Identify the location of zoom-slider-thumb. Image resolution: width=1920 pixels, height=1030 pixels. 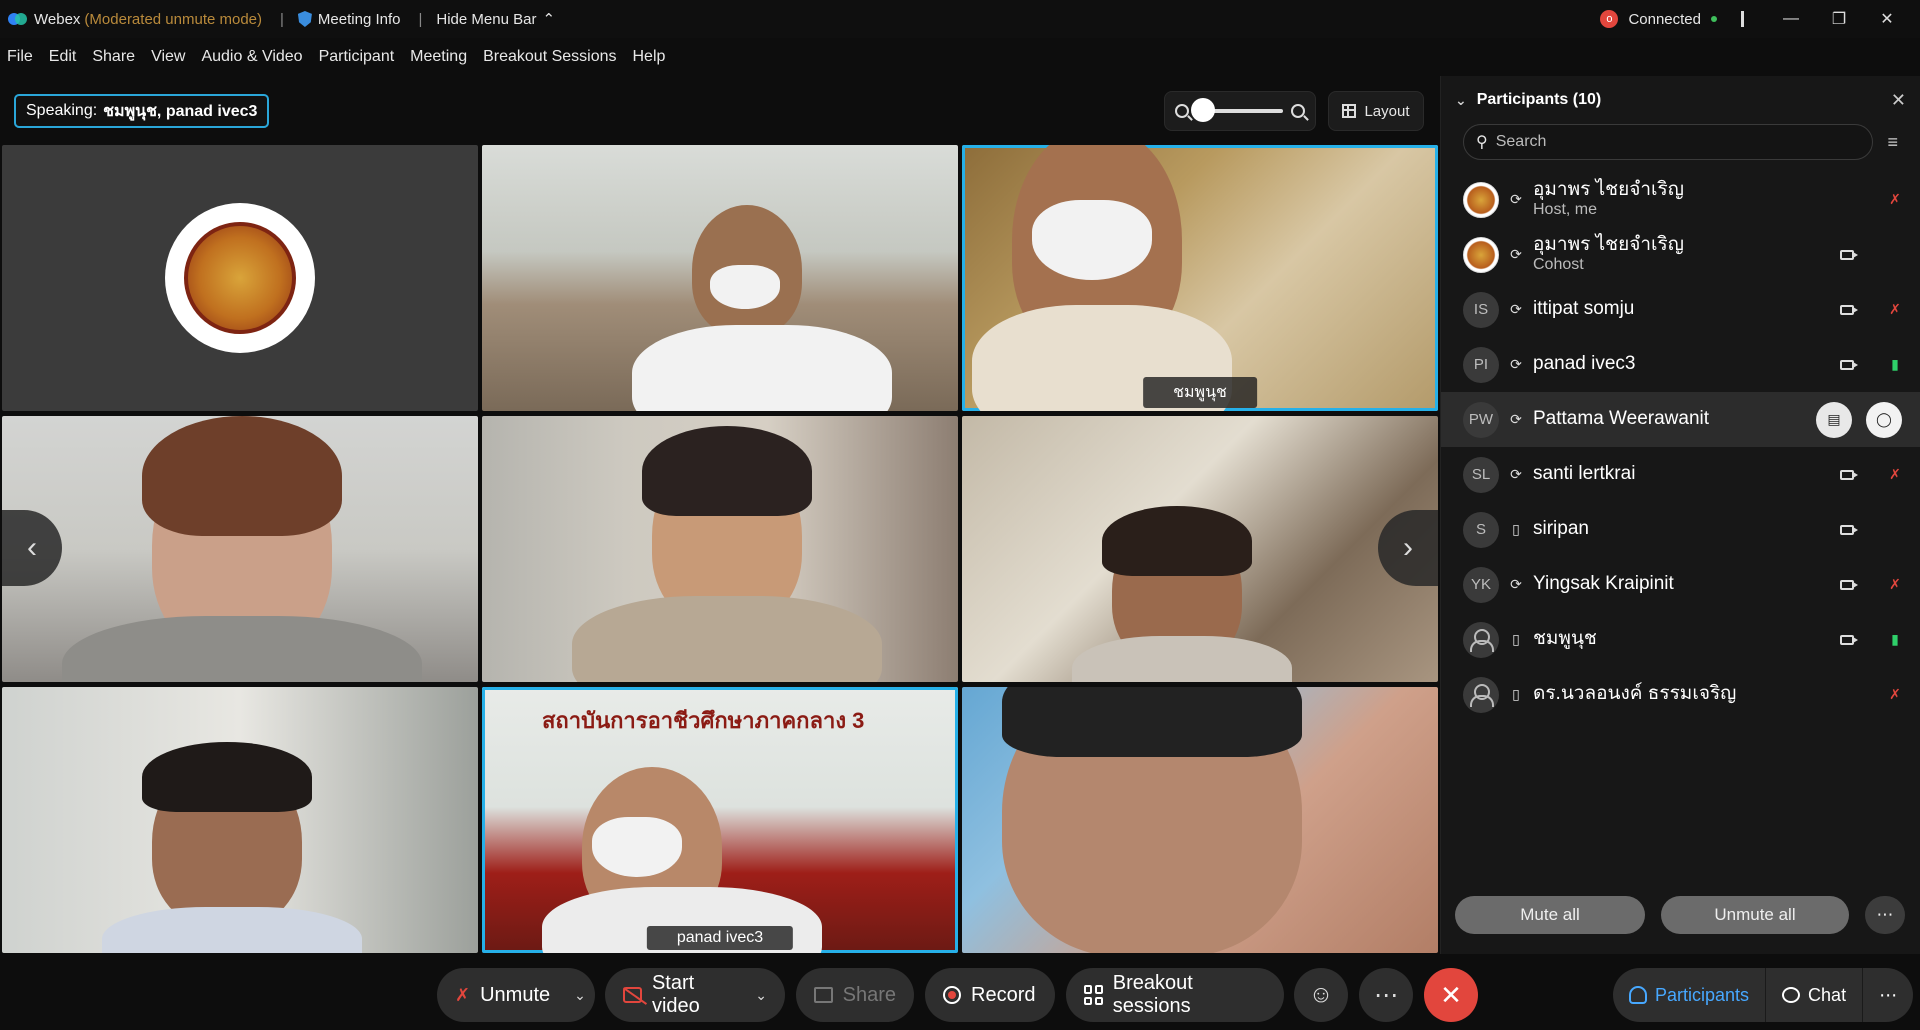
(1203, 110).